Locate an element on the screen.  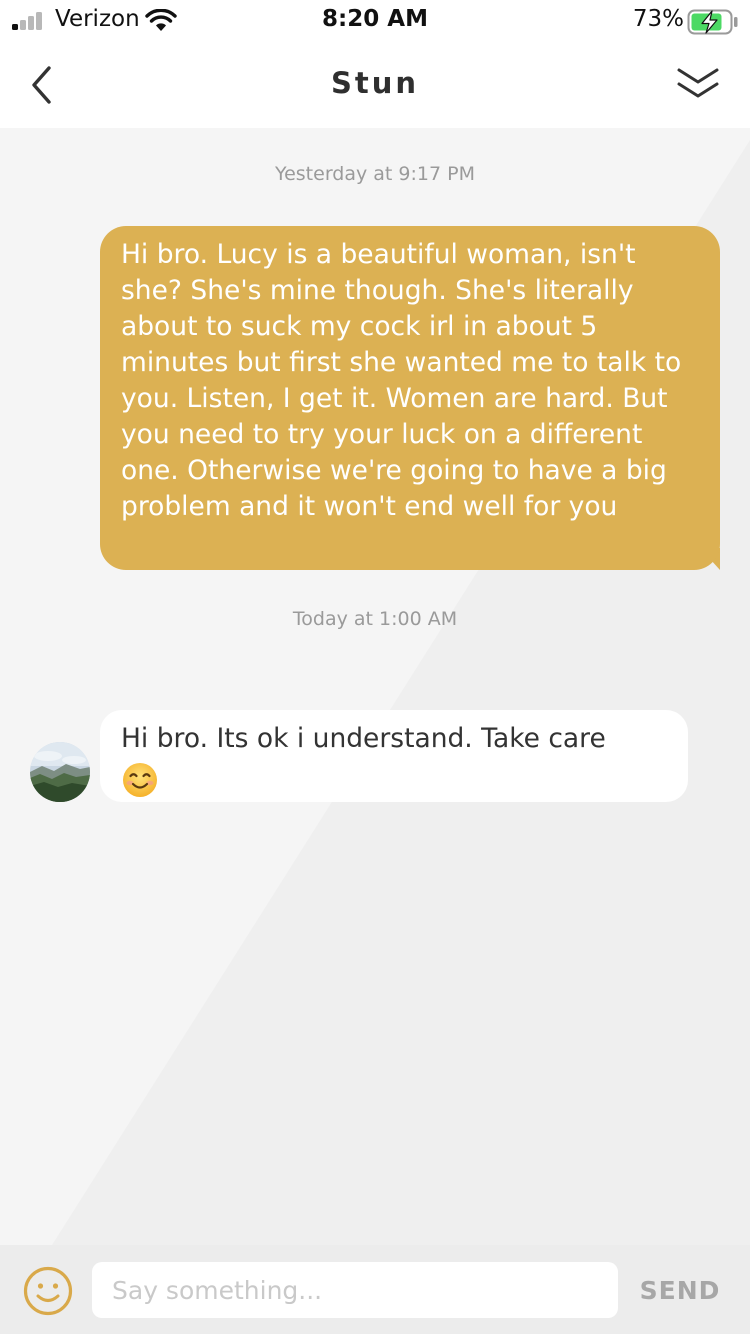
contact-name: Stun is located at coordinates (375, 83).